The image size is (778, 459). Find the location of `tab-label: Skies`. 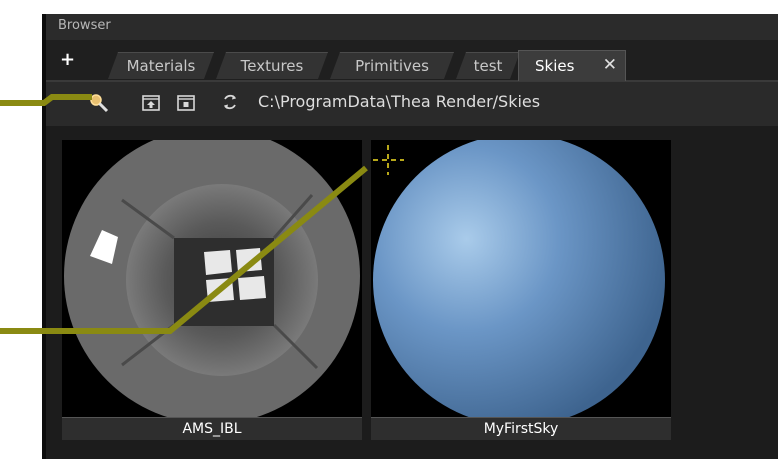

tab-label: Skies is located at coordinates (555, 66).